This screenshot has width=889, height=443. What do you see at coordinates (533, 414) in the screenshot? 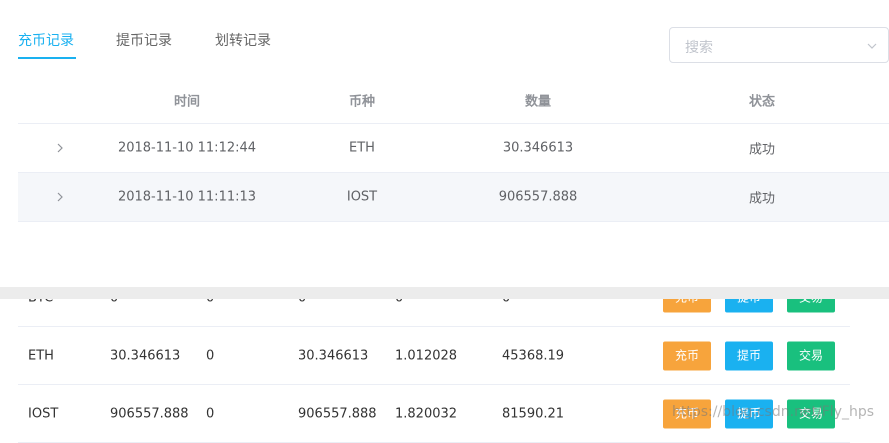
I see `value-cell: 81590.21` at bounding box center [533, 414].